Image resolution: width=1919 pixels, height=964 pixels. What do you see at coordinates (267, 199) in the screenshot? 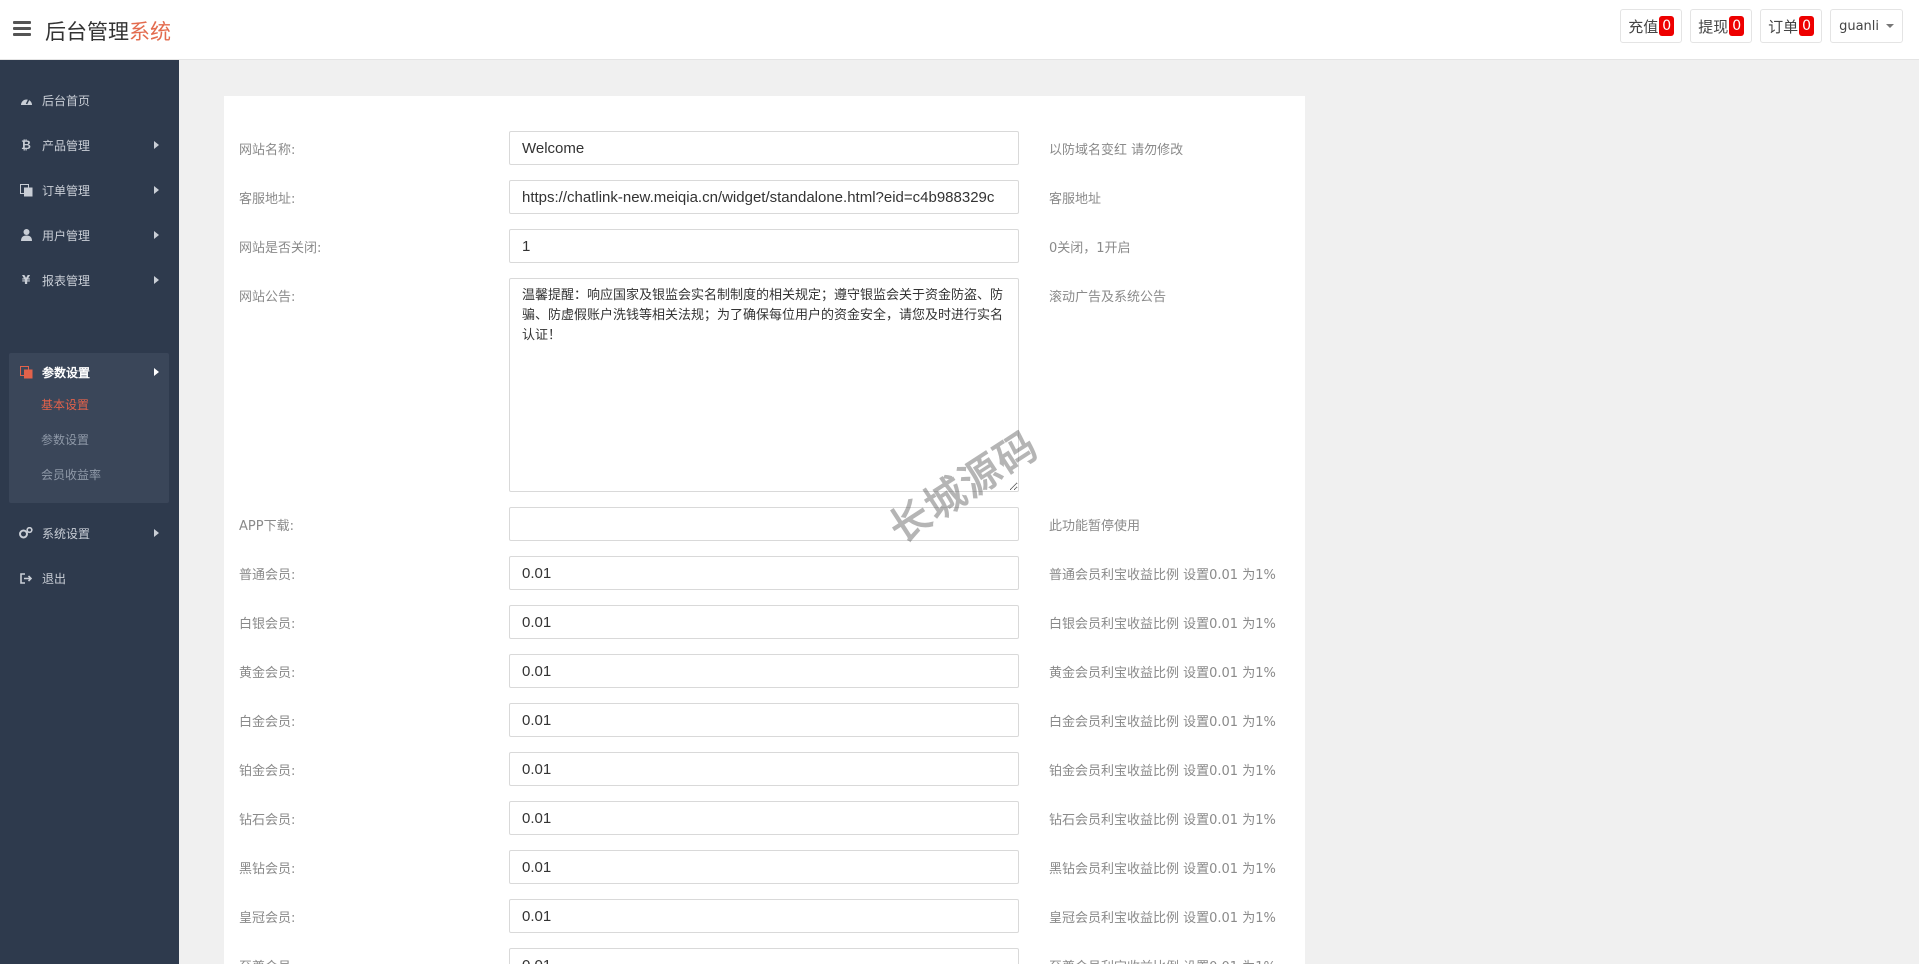
I see `service-url-label: 客服地址:` at bounding box center [267, 199].